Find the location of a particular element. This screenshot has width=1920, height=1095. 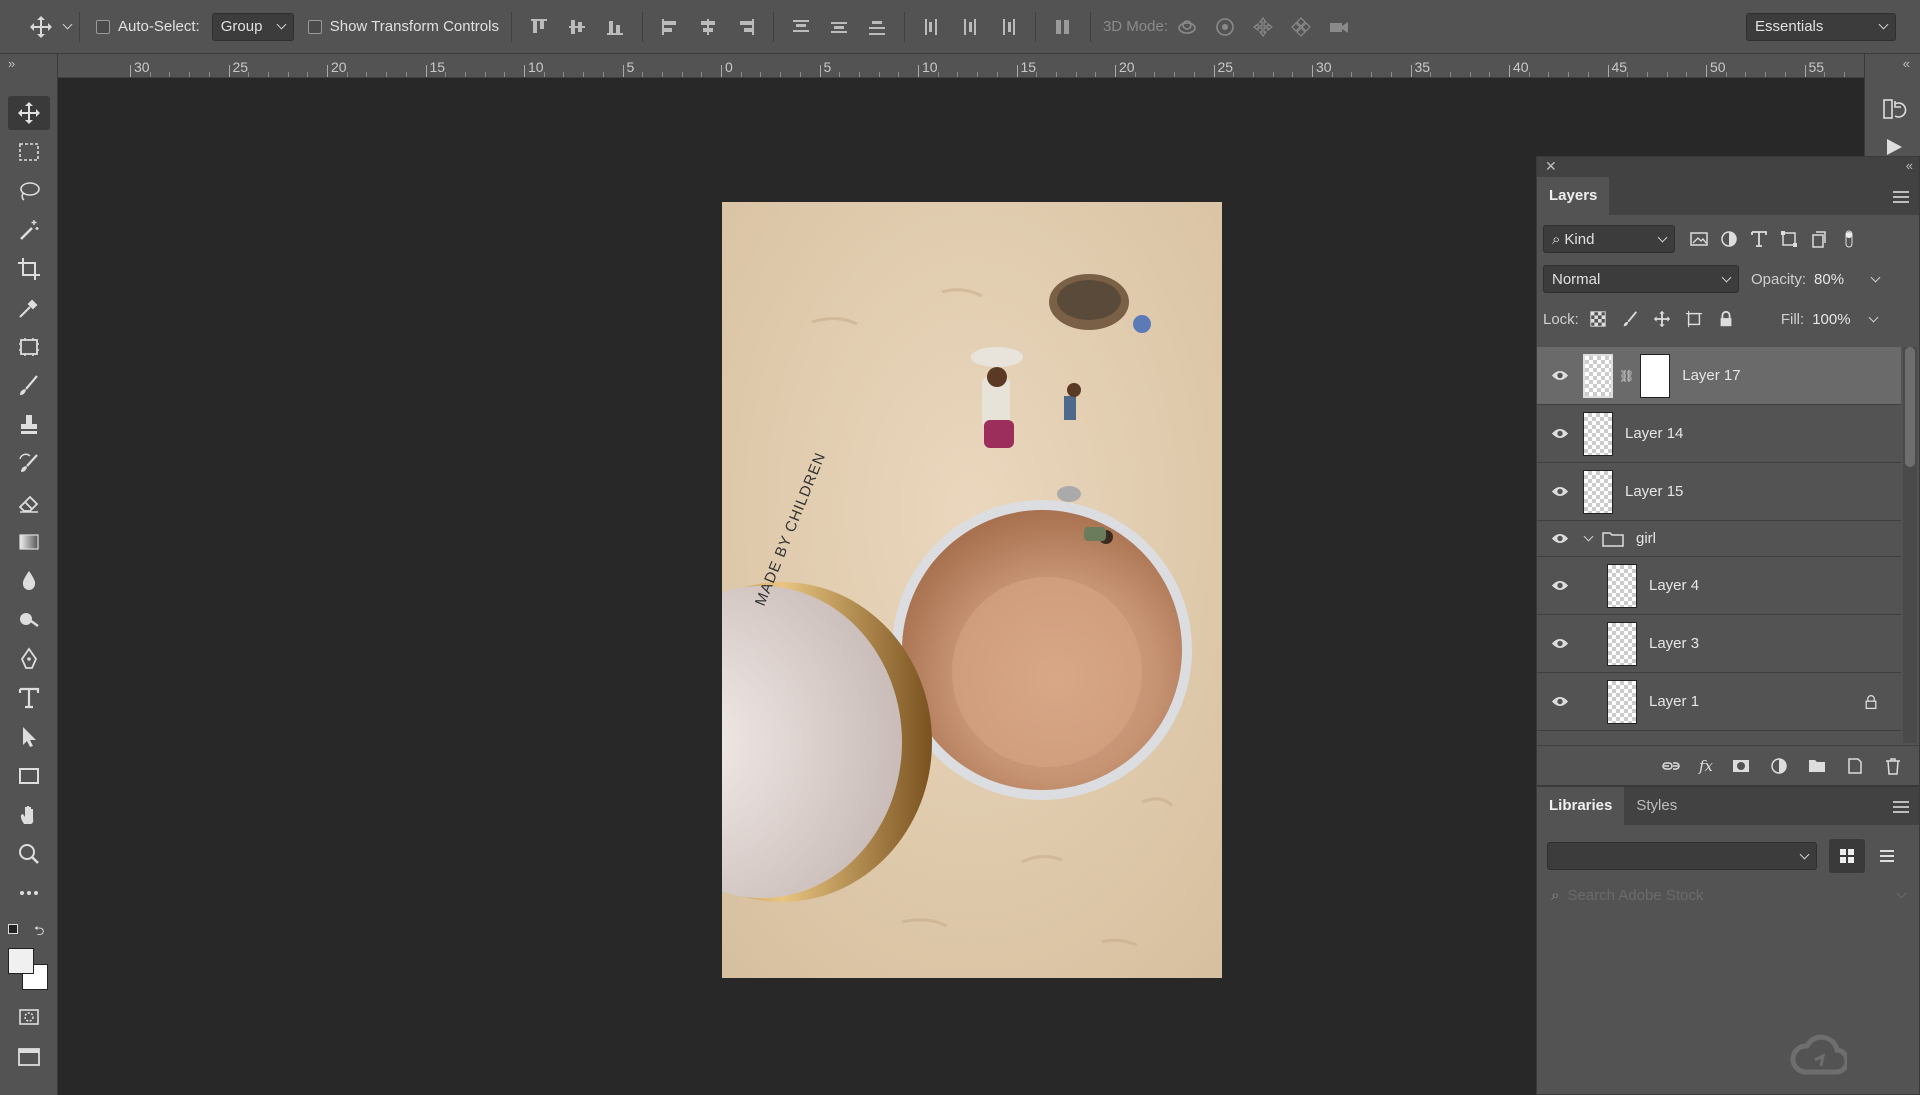

3d-orbit-icon is located at coordinates (1187, 27).